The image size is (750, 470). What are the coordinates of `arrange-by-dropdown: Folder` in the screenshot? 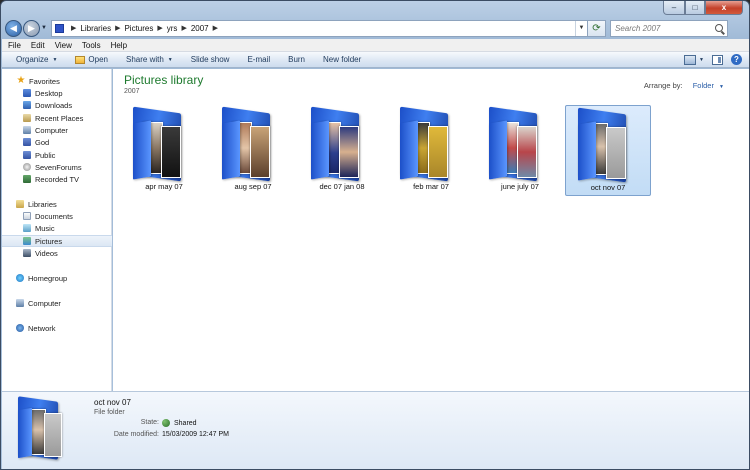 It's located at (703, 85).